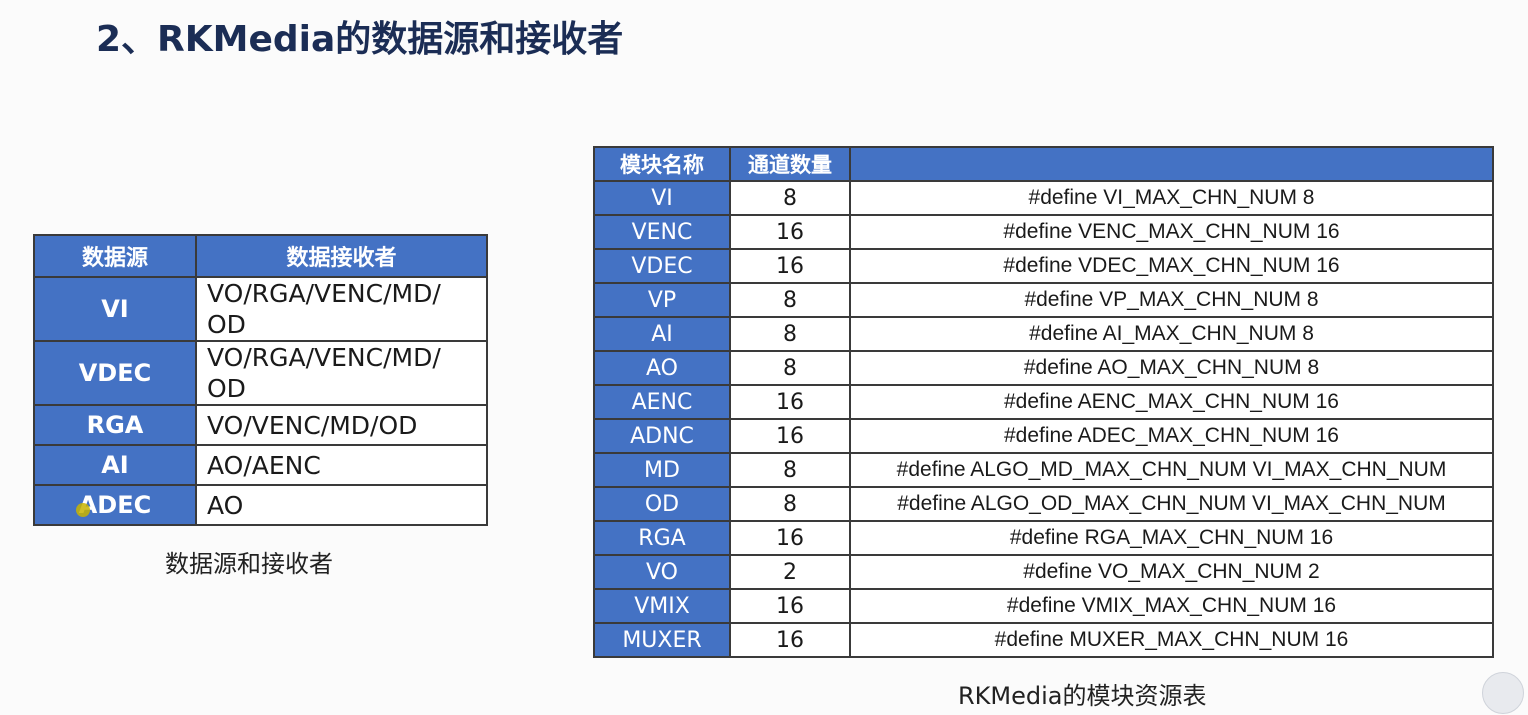 This screenshot has height=715, width=1528. I want to click on mouse-pointer-icon, so click(83, 510).